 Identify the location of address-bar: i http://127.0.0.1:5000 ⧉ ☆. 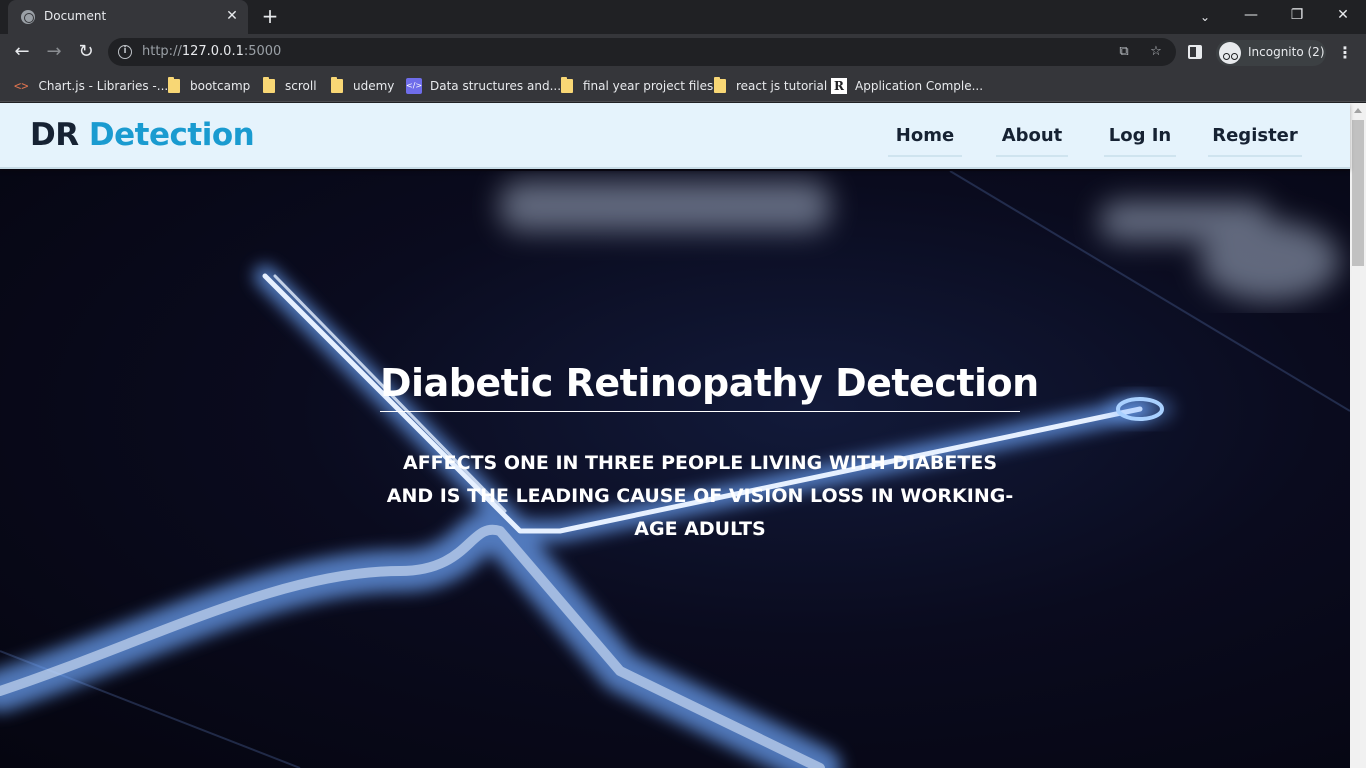
(642, 52).